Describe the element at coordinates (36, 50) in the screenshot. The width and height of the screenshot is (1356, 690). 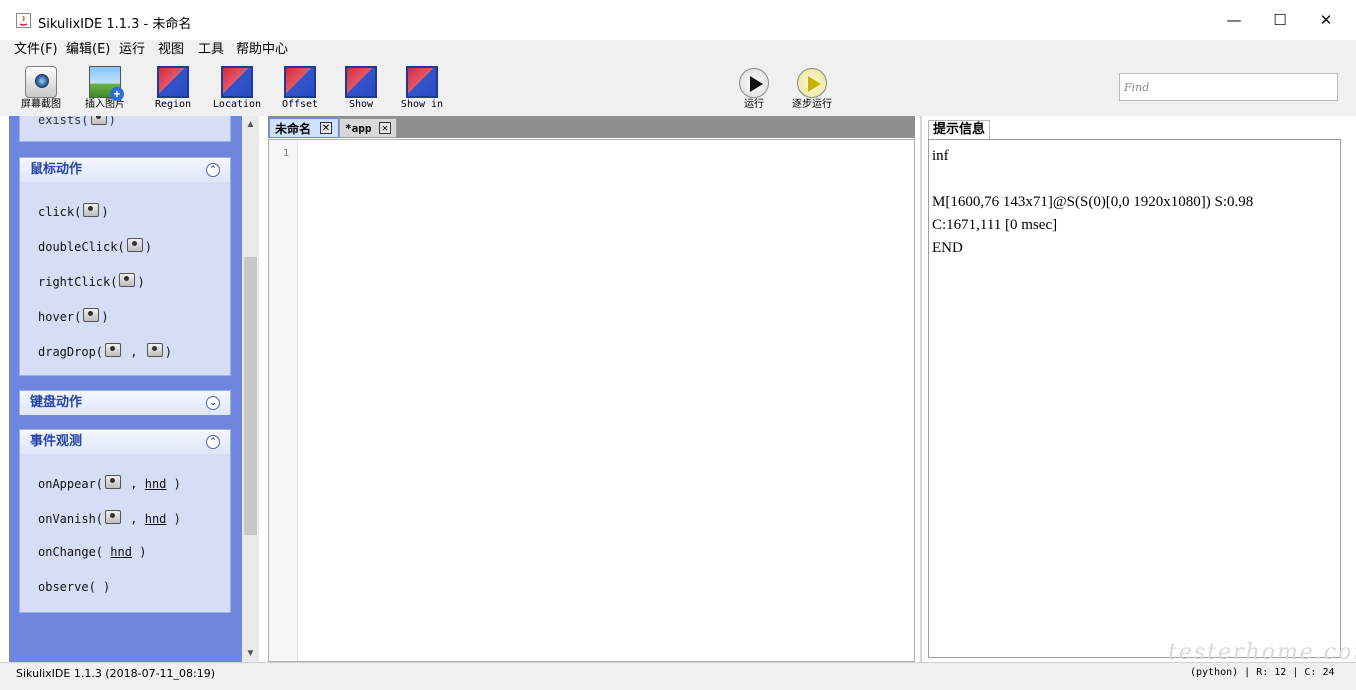
I see `menu-file: 文件(F)` at that location.